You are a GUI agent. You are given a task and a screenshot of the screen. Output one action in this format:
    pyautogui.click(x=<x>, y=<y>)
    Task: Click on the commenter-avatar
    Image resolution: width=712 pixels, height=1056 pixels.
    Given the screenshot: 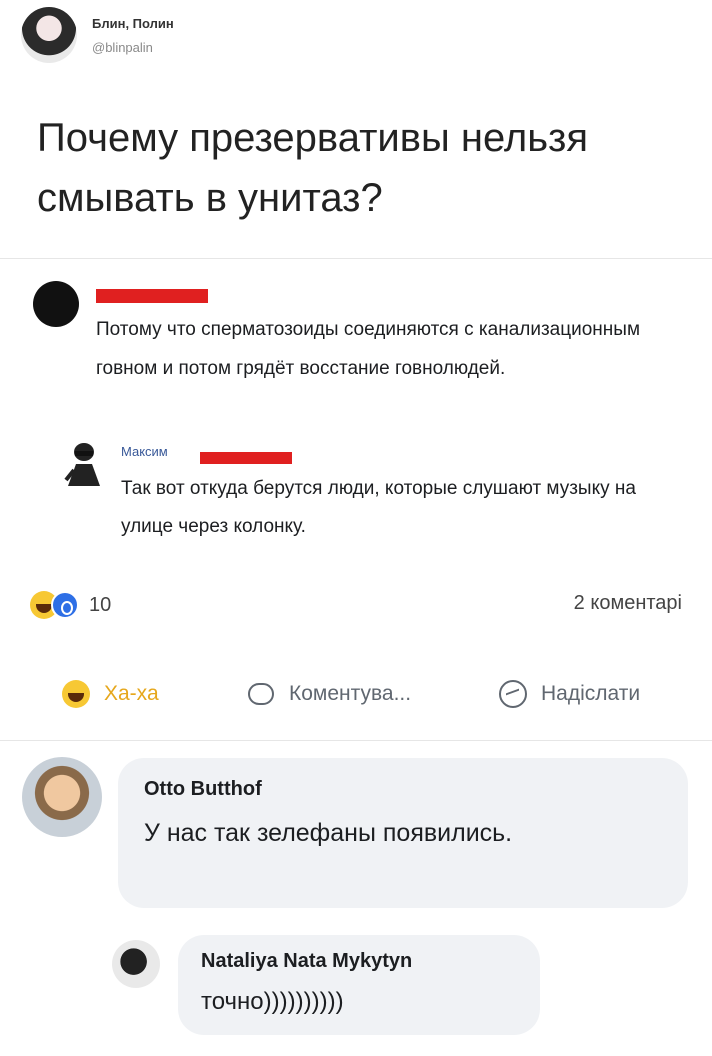 What is the action you would take?
    pyautogui.click(x=56, y=304)
    